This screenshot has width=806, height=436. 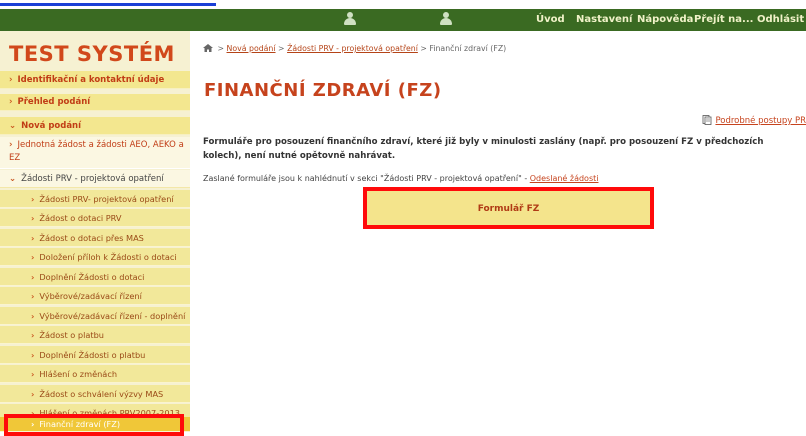 I want to click on sidebar-subitem-mas-call: › Žádost o schválení výzvy MAS, so click(x=95, y=394).